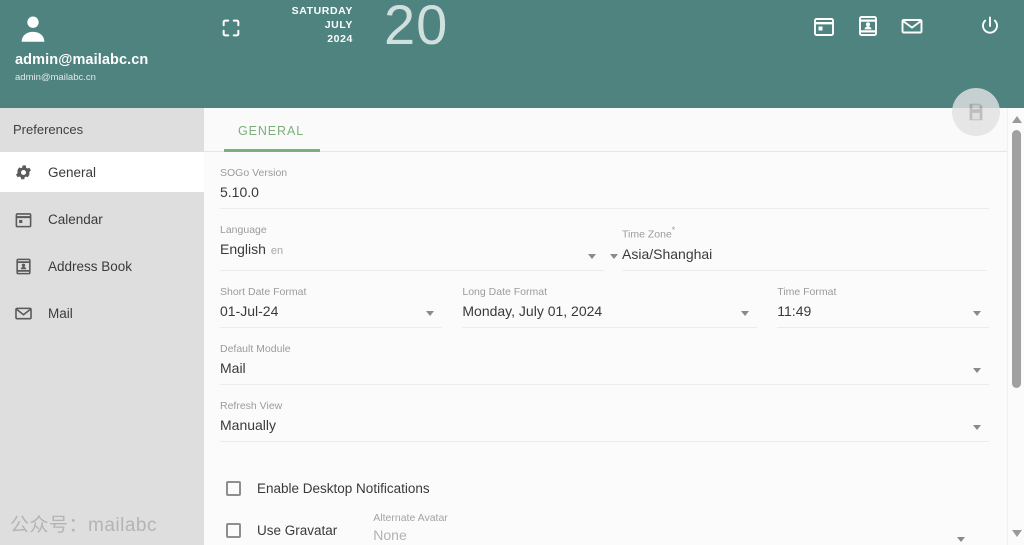  I want to click on date-year: 2024, so click(340, 39).